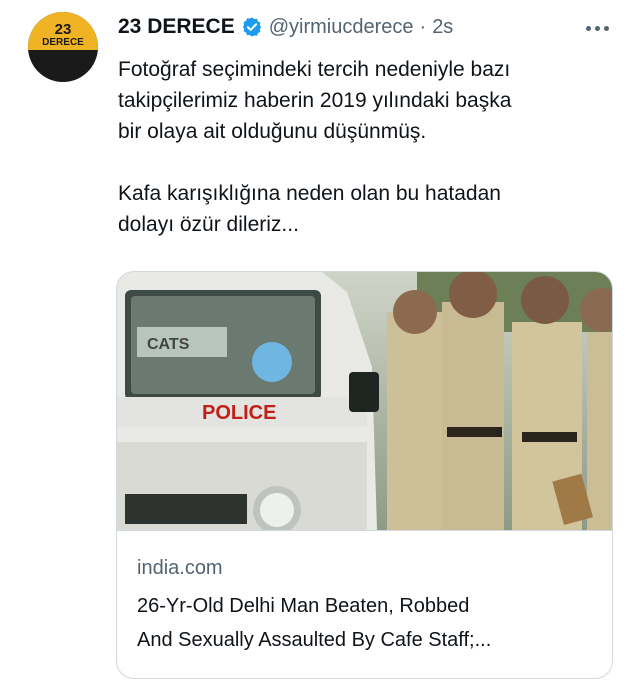 The height and width of the screenshot is (690, 641). I want to click on avatar-word: DERECE, so click(63, 42).